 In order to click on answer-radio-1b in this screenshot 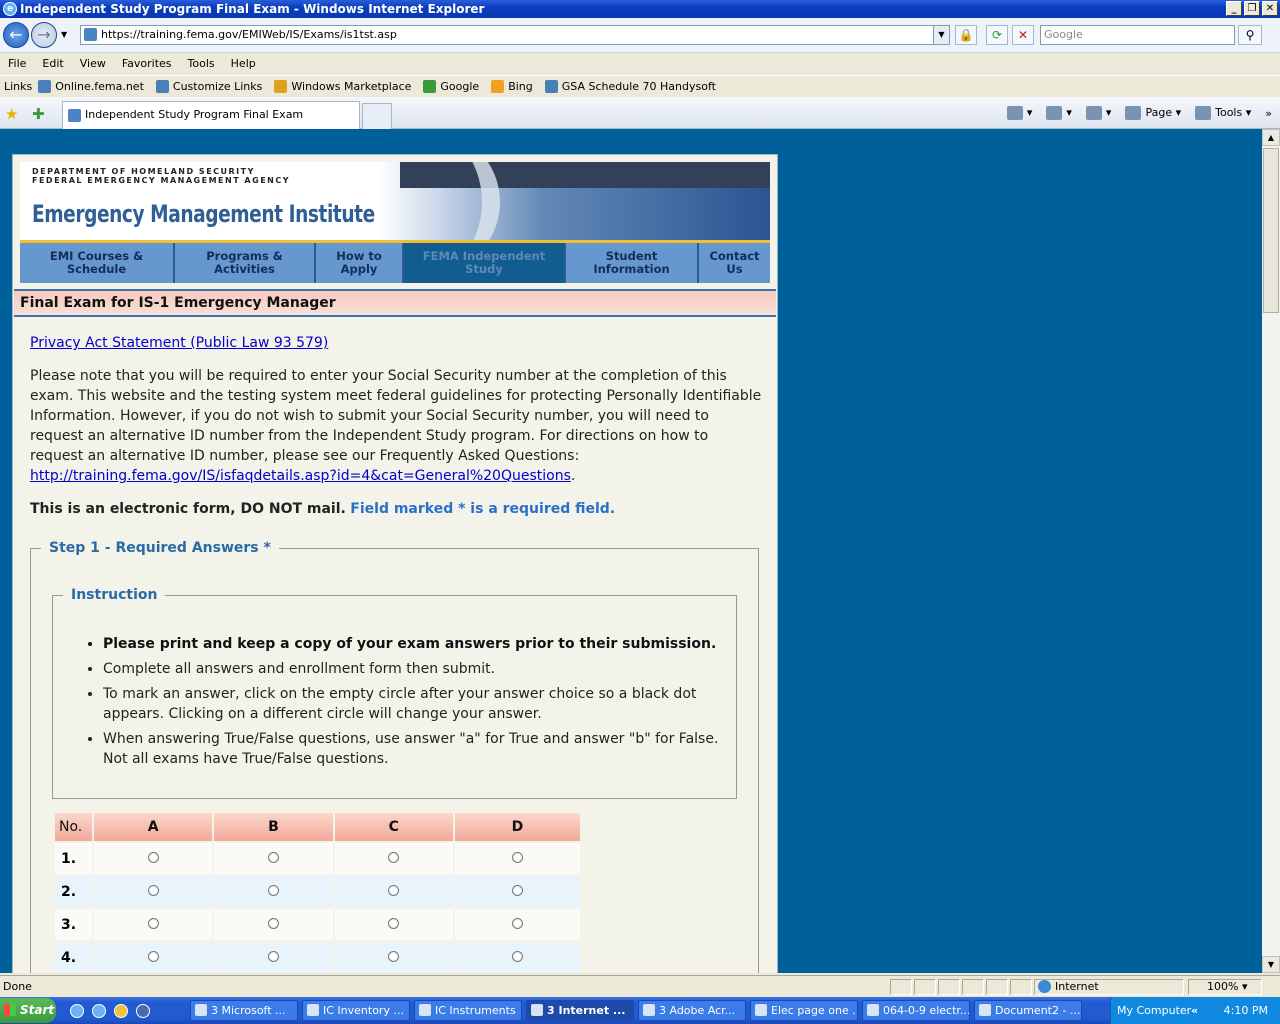, I will do `click(273, 857)`.